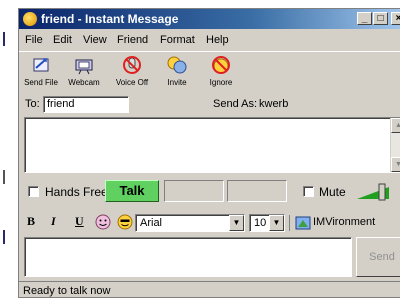 This screenshot has width=400, height=300. Describe the element at coordinates (86, 104) in the screenshot. I see `to-field: friend` at that location.